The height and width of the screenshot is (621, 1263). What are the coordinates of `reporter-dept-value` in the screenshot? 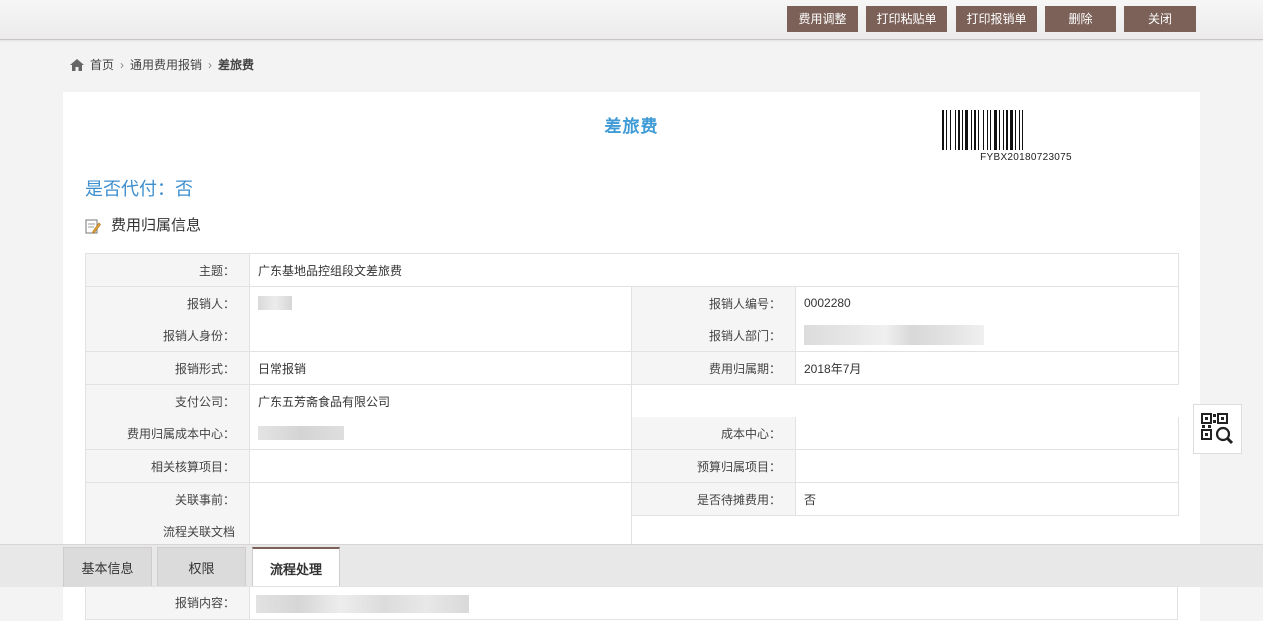 It's located at (987, 335).